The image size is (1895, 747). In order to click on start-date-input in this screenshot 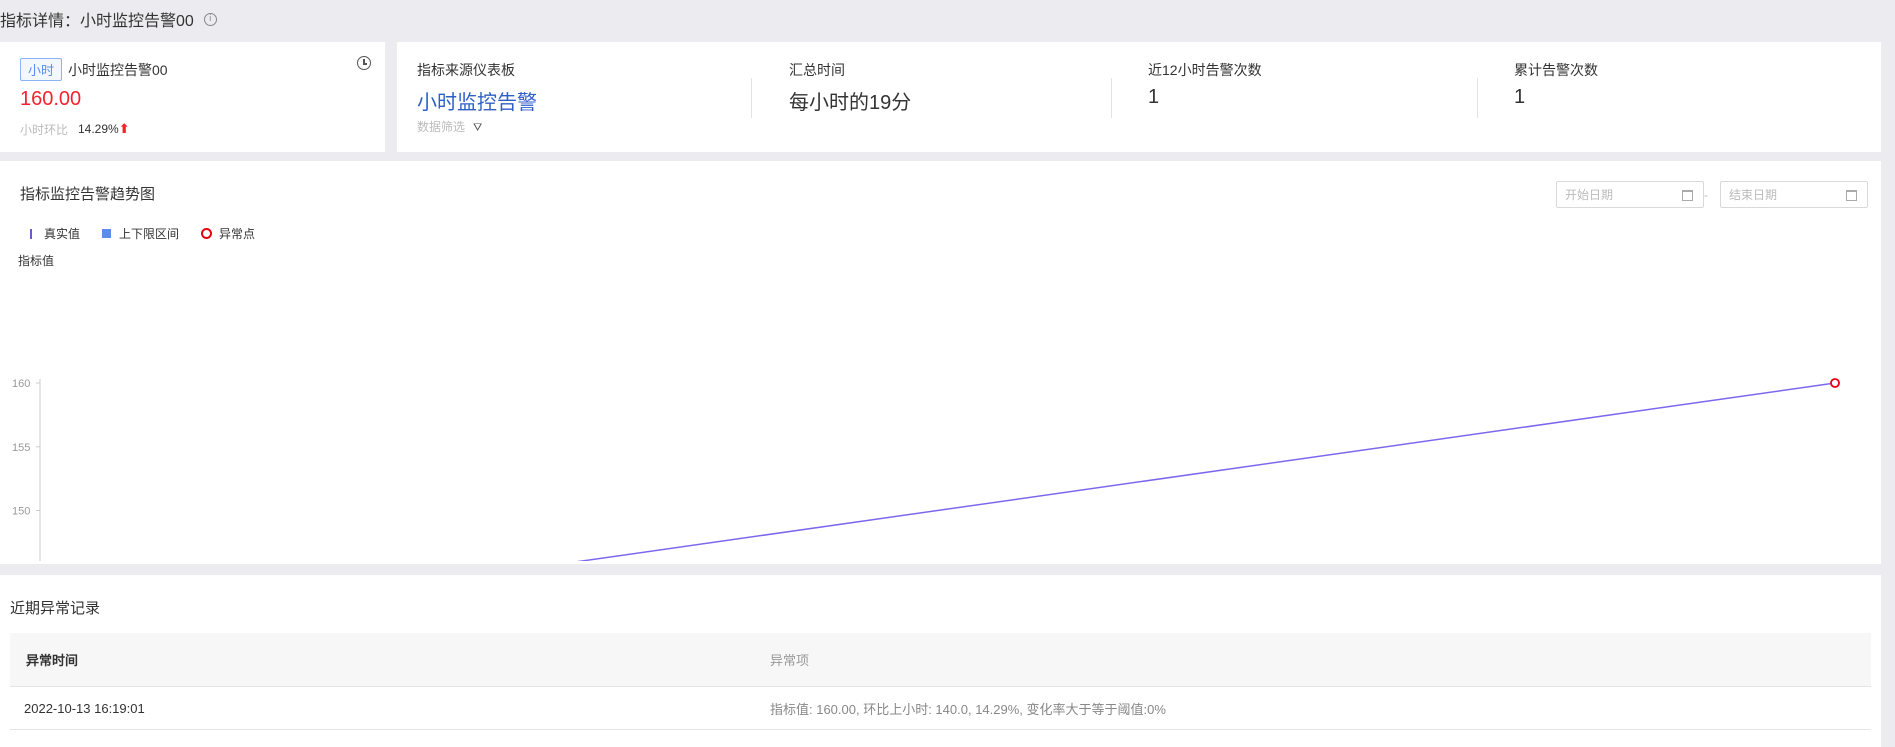, I will do `click(1620, 194)`.